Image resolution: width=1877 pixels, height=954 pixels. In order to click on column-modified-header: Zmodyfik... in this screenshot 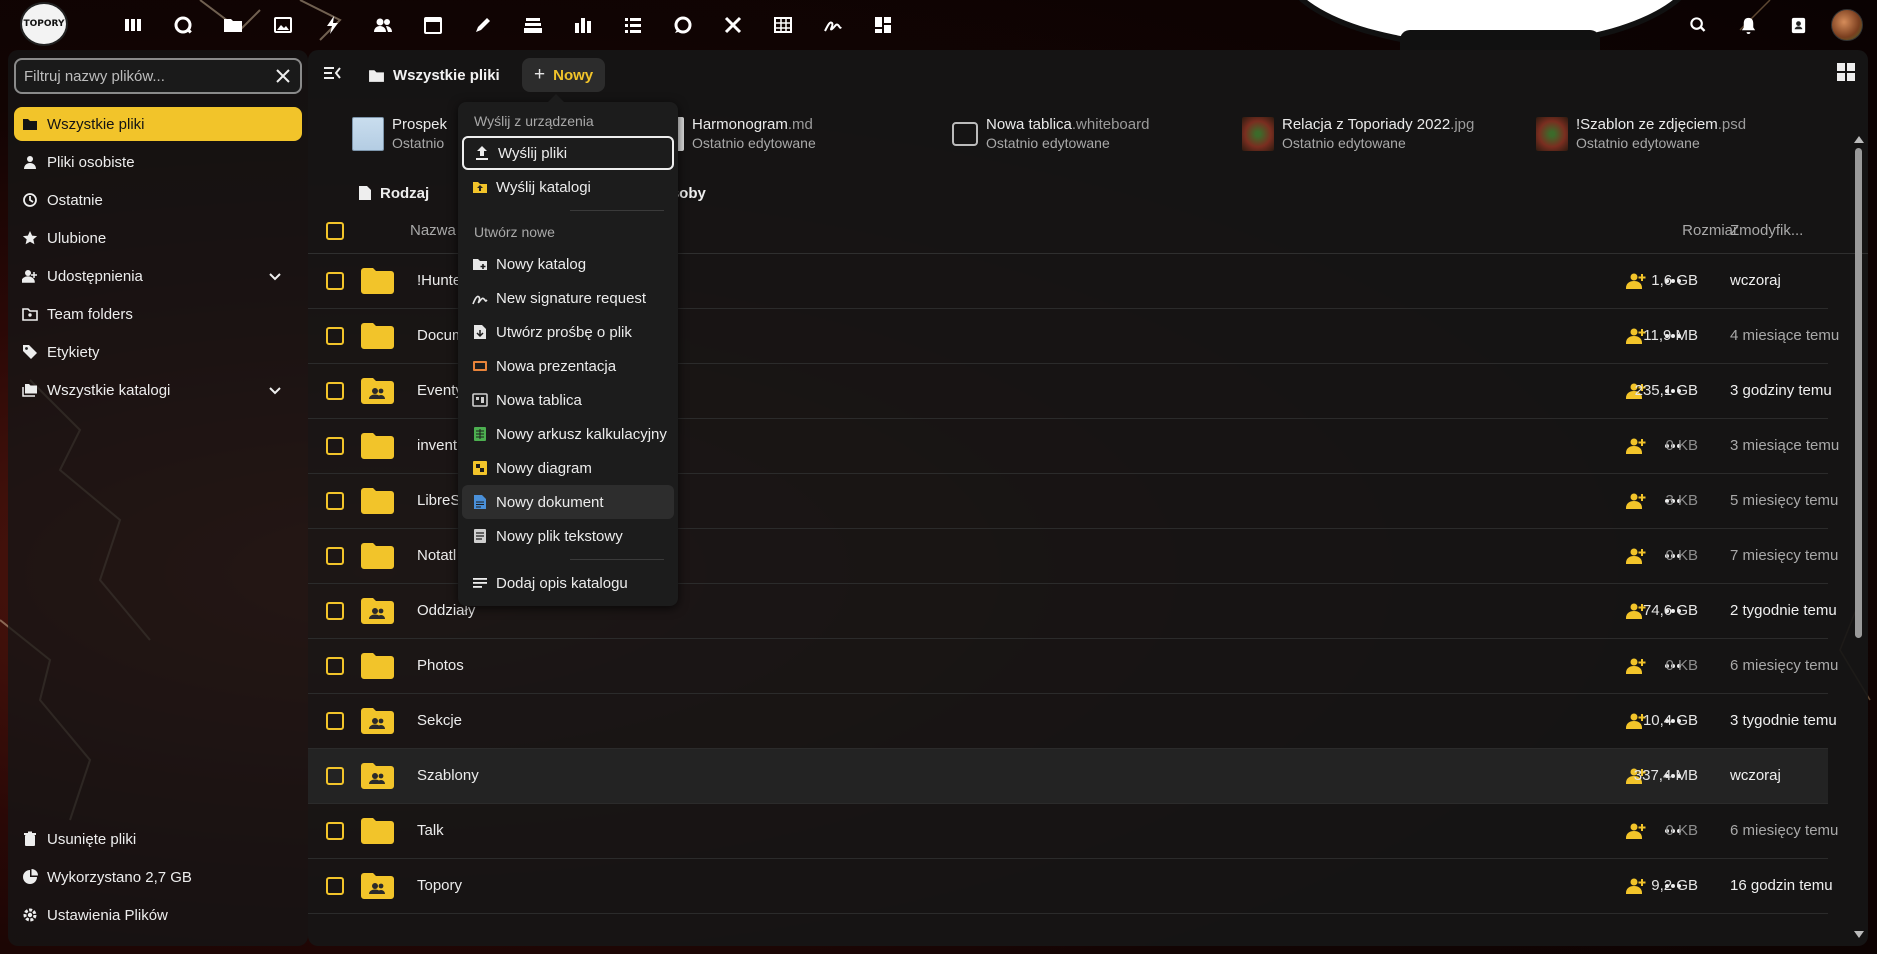, I will do `click(1766, 230)`.